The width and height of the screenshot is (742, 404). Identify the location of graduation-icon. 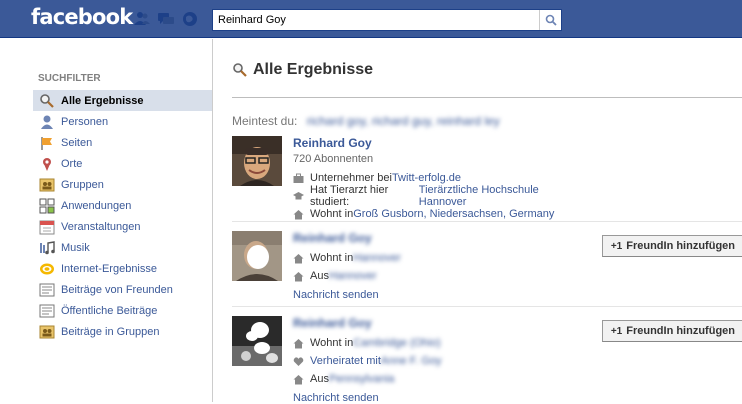
(298, 195).